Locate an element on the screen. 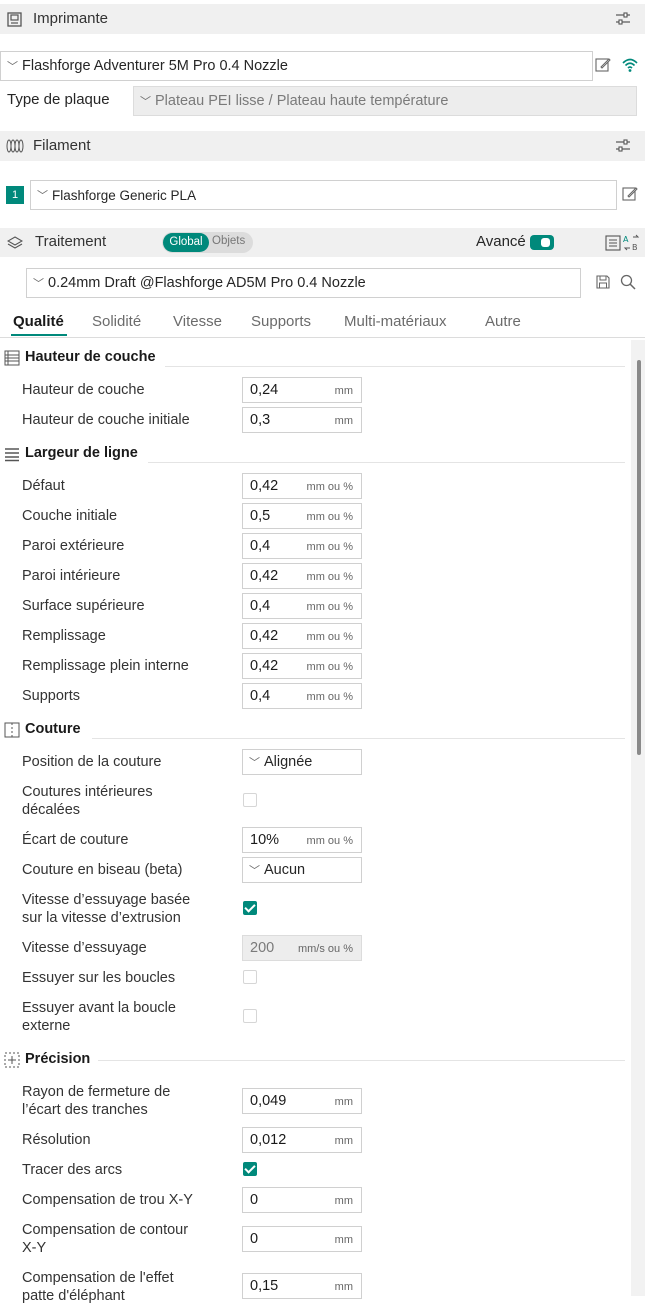  tab-quality: Qualité is located at coordinates (38, 321).